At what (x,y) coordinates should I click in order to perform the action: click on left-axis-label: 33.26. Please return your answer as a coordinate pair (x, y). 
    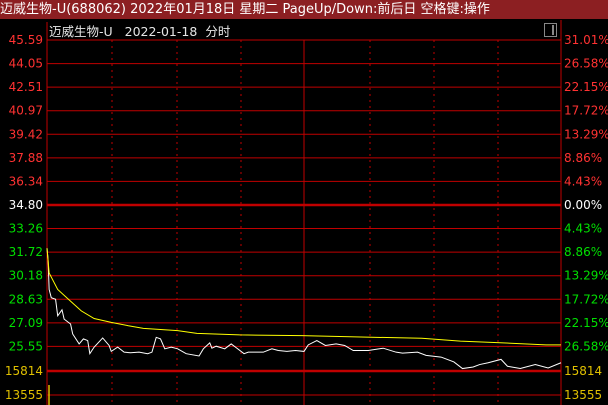
    Looking at the image, I should click on (26, 229).